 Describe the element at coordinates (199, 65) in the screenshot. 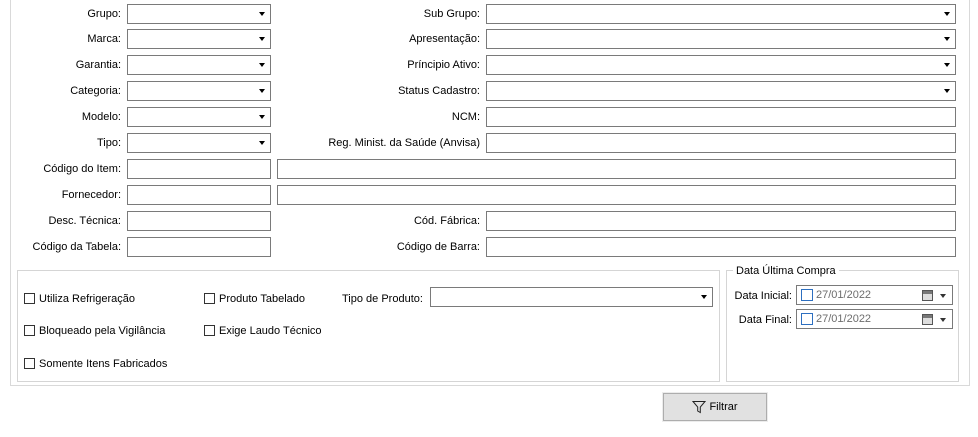

I see `garantia-select` at that location.